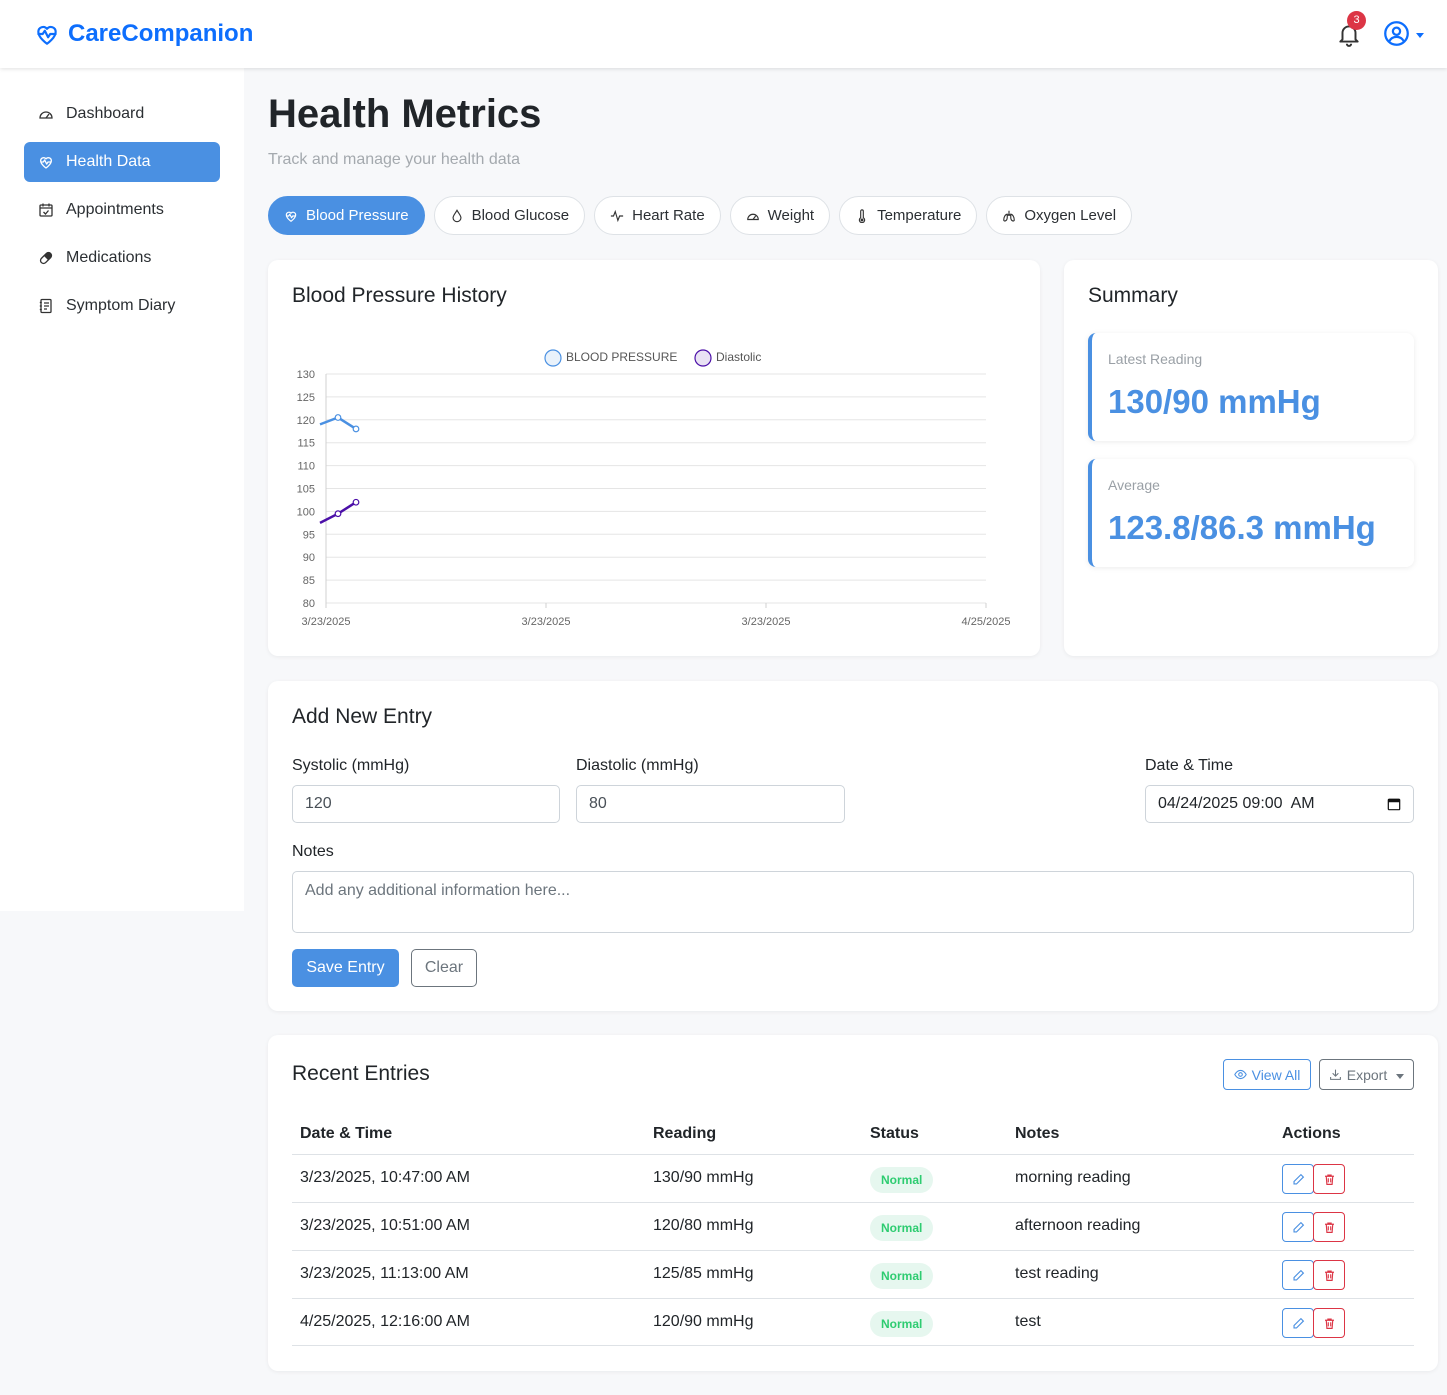 Image resolution: width=1447 pixels, height=1395 pixels. I want to click on save-entry-button: Save Entry, so click(345, 968).